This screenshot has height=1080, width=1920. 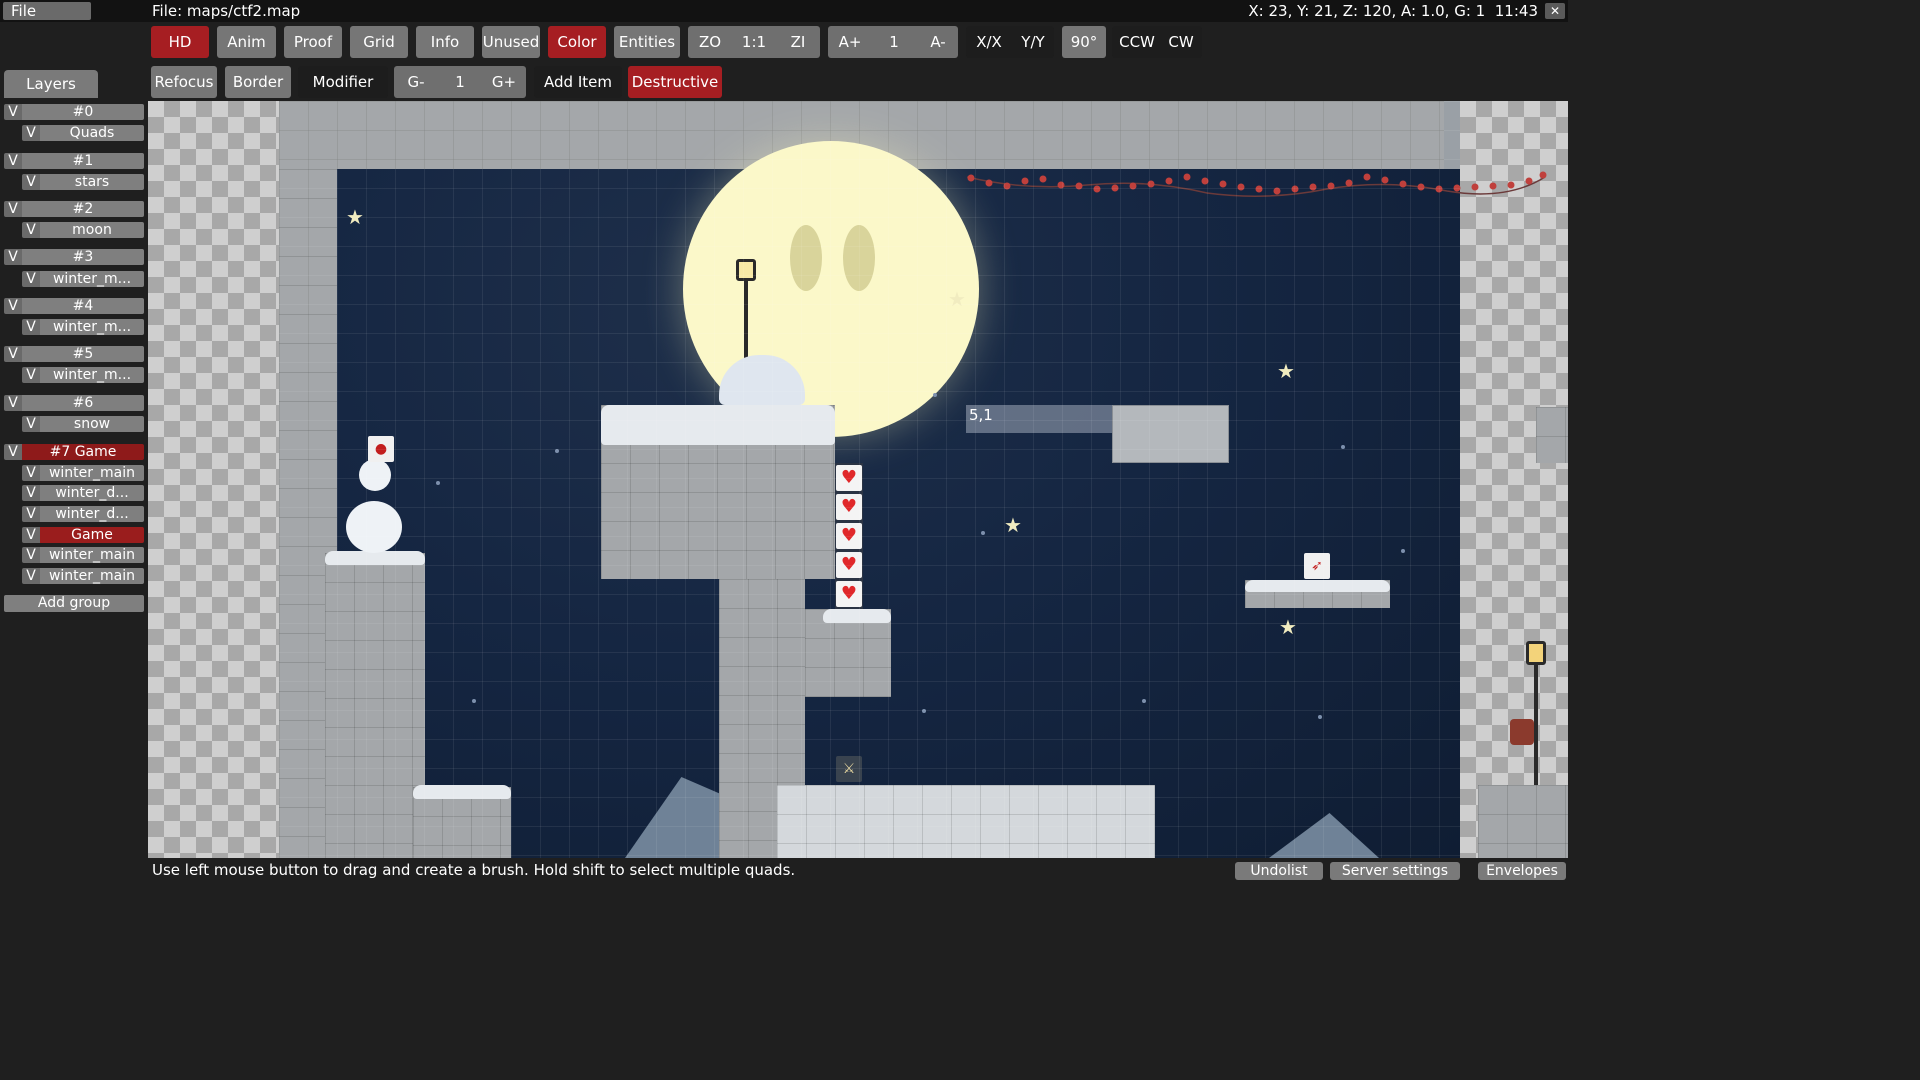 I want to click on layer-group-3: V #3, so click(x=74, y=257).